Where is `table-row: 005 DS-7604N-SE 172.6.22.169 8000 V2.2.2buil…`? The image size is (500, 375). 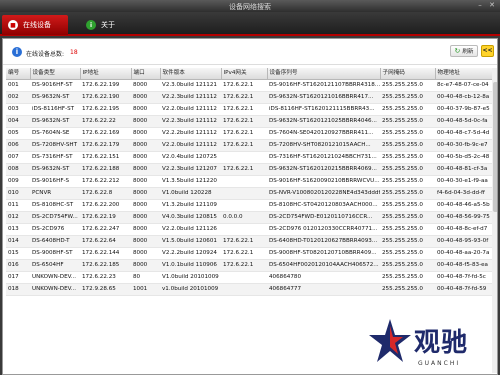 table-row: 005 DS-7604N-SE 172.6.22.169 8000 V2.2.2buil… is located at coordinates (251, 133).